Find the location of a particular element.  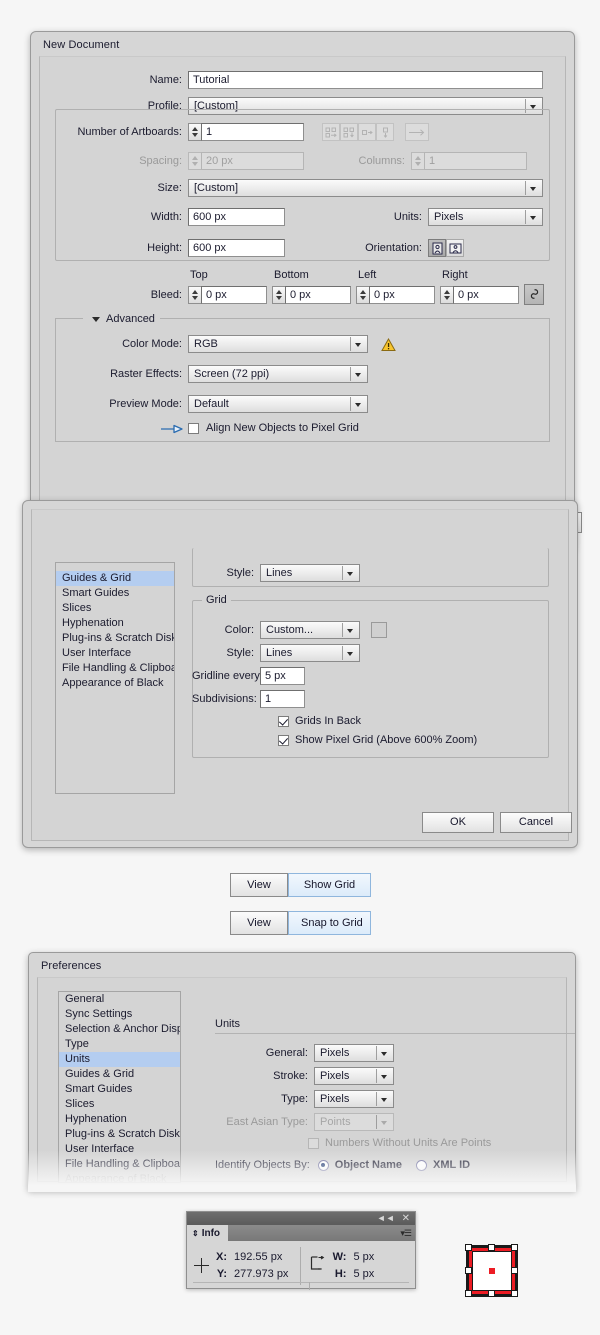

bleed-top-stepper: 0 px is located at coordinates (230, 294).